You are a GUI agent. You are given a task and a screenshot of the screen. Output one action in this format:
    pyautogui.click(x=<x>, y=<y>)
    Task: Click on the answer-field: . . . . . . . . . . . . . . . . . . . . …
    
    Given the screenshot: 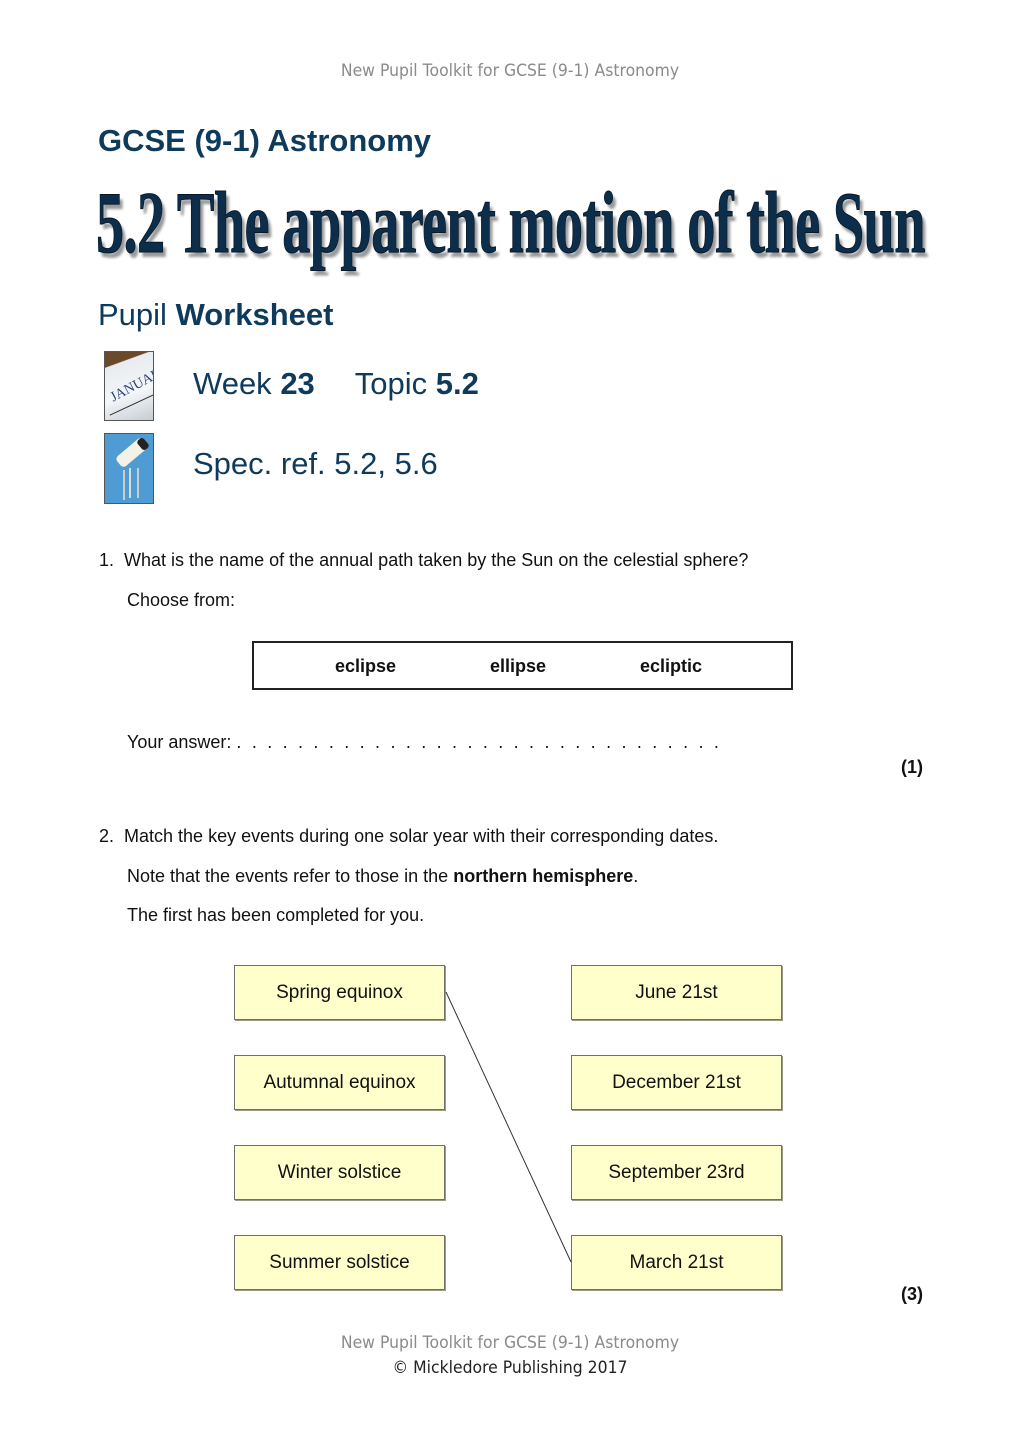 What is the action you would take?
    pyautogui.click(x=478, y=742)
    